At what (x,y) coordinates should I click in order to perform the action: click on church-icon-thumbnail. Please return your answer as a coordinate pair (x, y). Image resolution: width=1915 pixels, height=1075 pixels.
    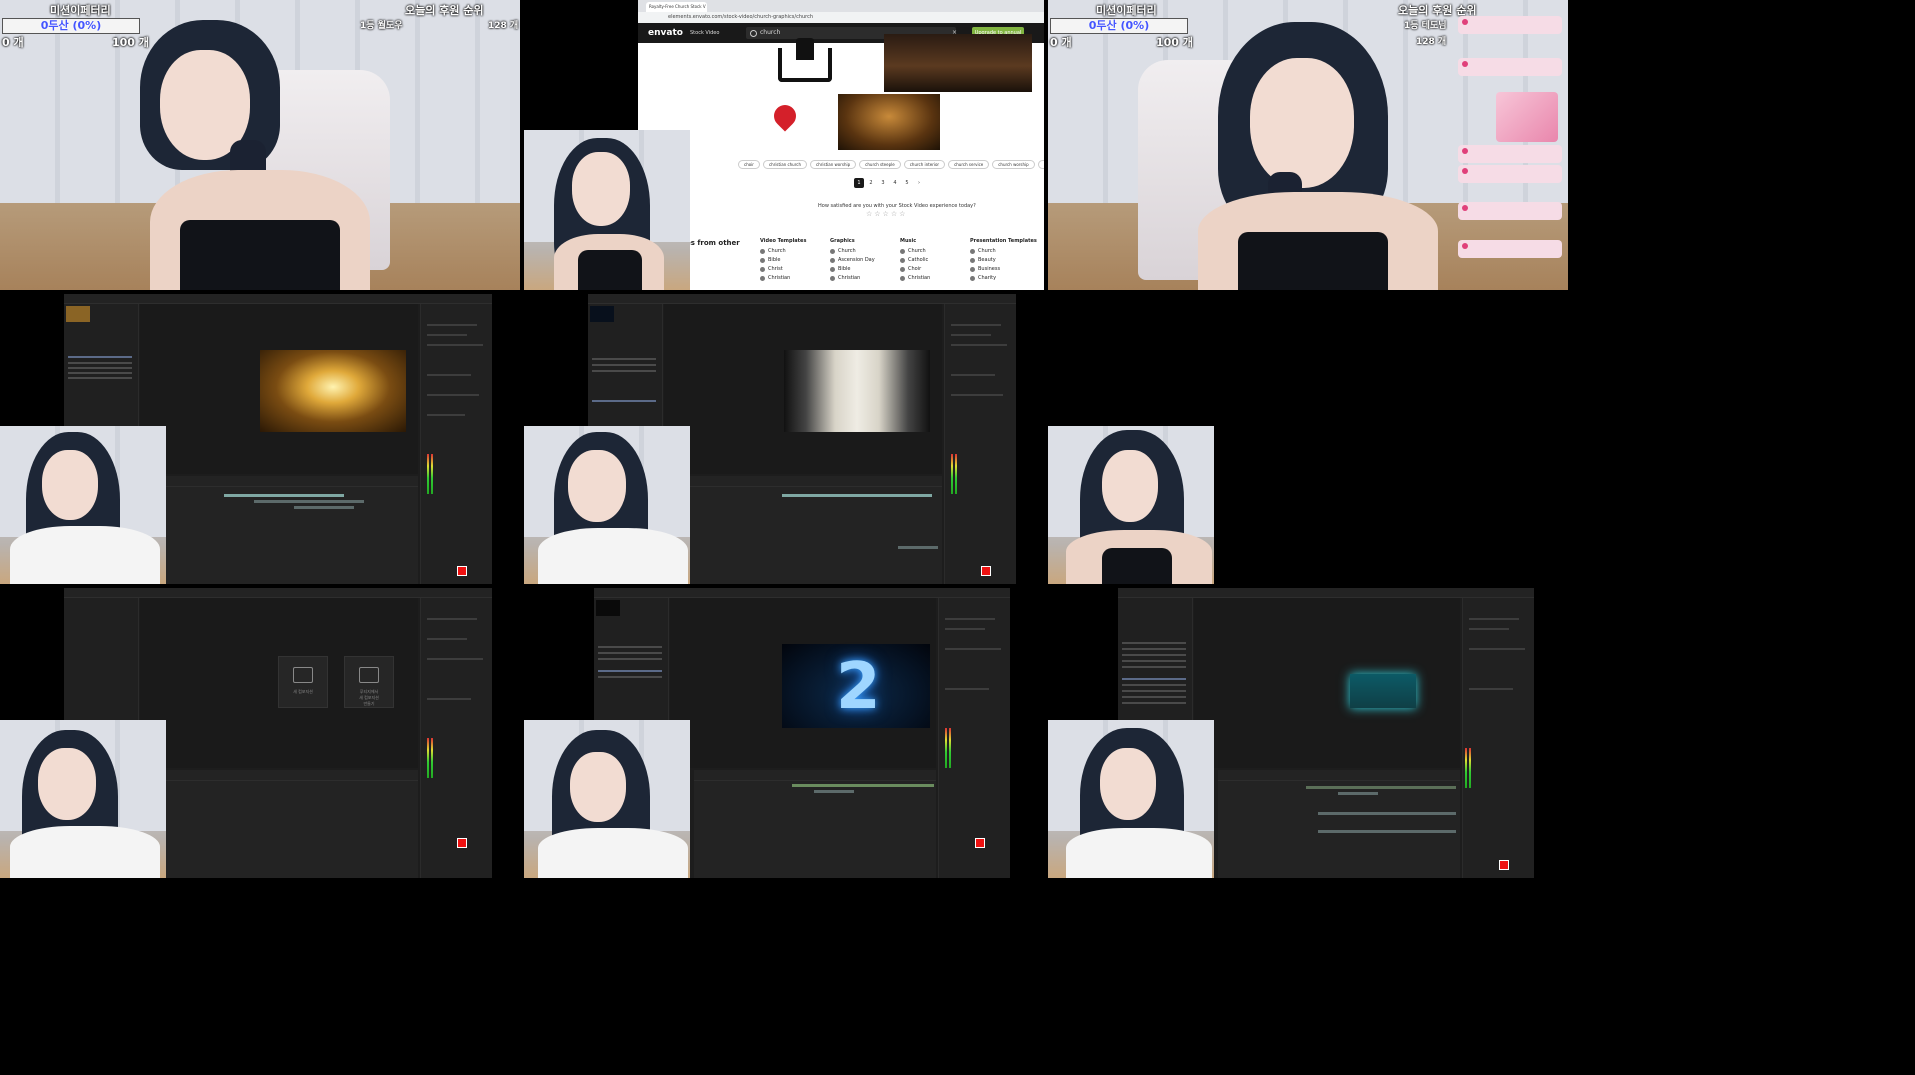
    Looking at the image, I should click on (807, 61).